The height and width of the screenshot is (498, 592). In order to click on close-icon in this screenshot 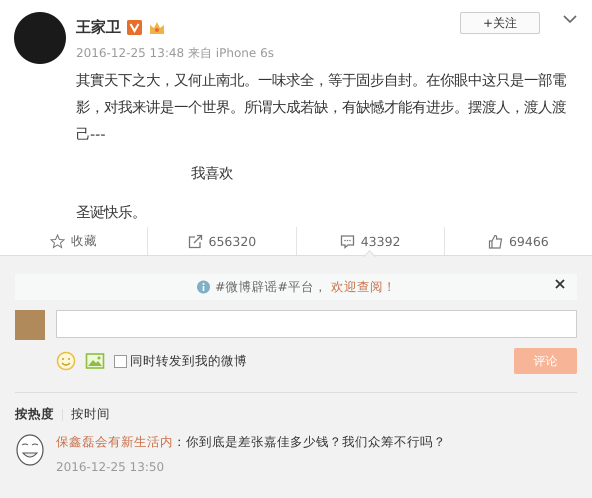, I will do `click(560, 284)`.